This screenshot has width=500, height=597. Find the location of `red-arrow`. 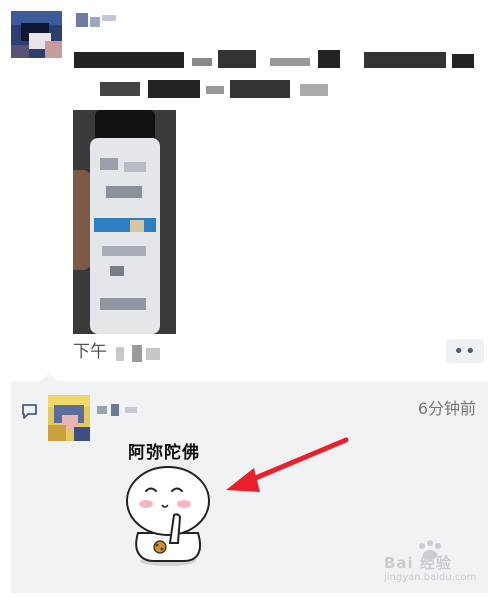

red-arrow is located at coordinates (287, 464).